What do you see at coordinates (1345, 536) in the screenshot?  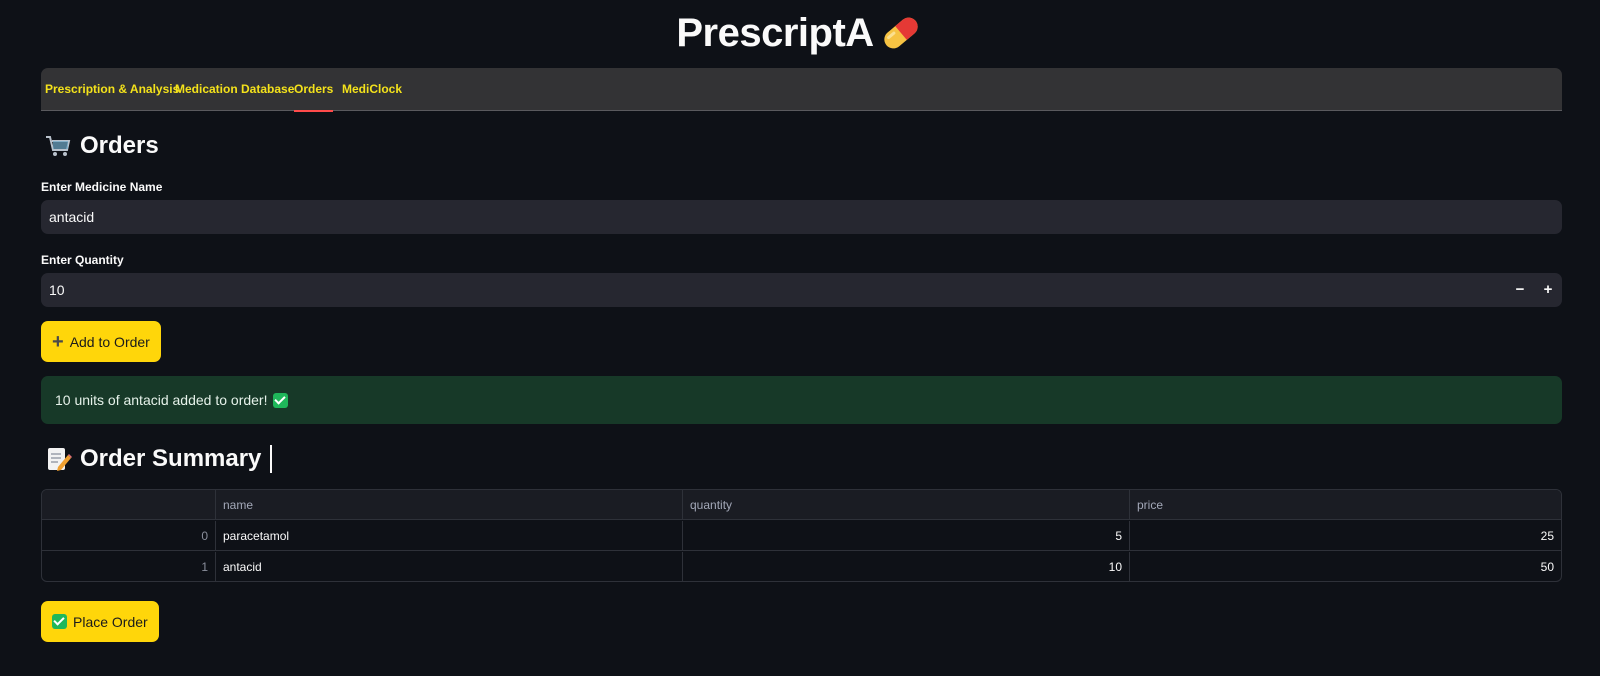 I see `cell-price: 25` at bounding box center [1345, 536].